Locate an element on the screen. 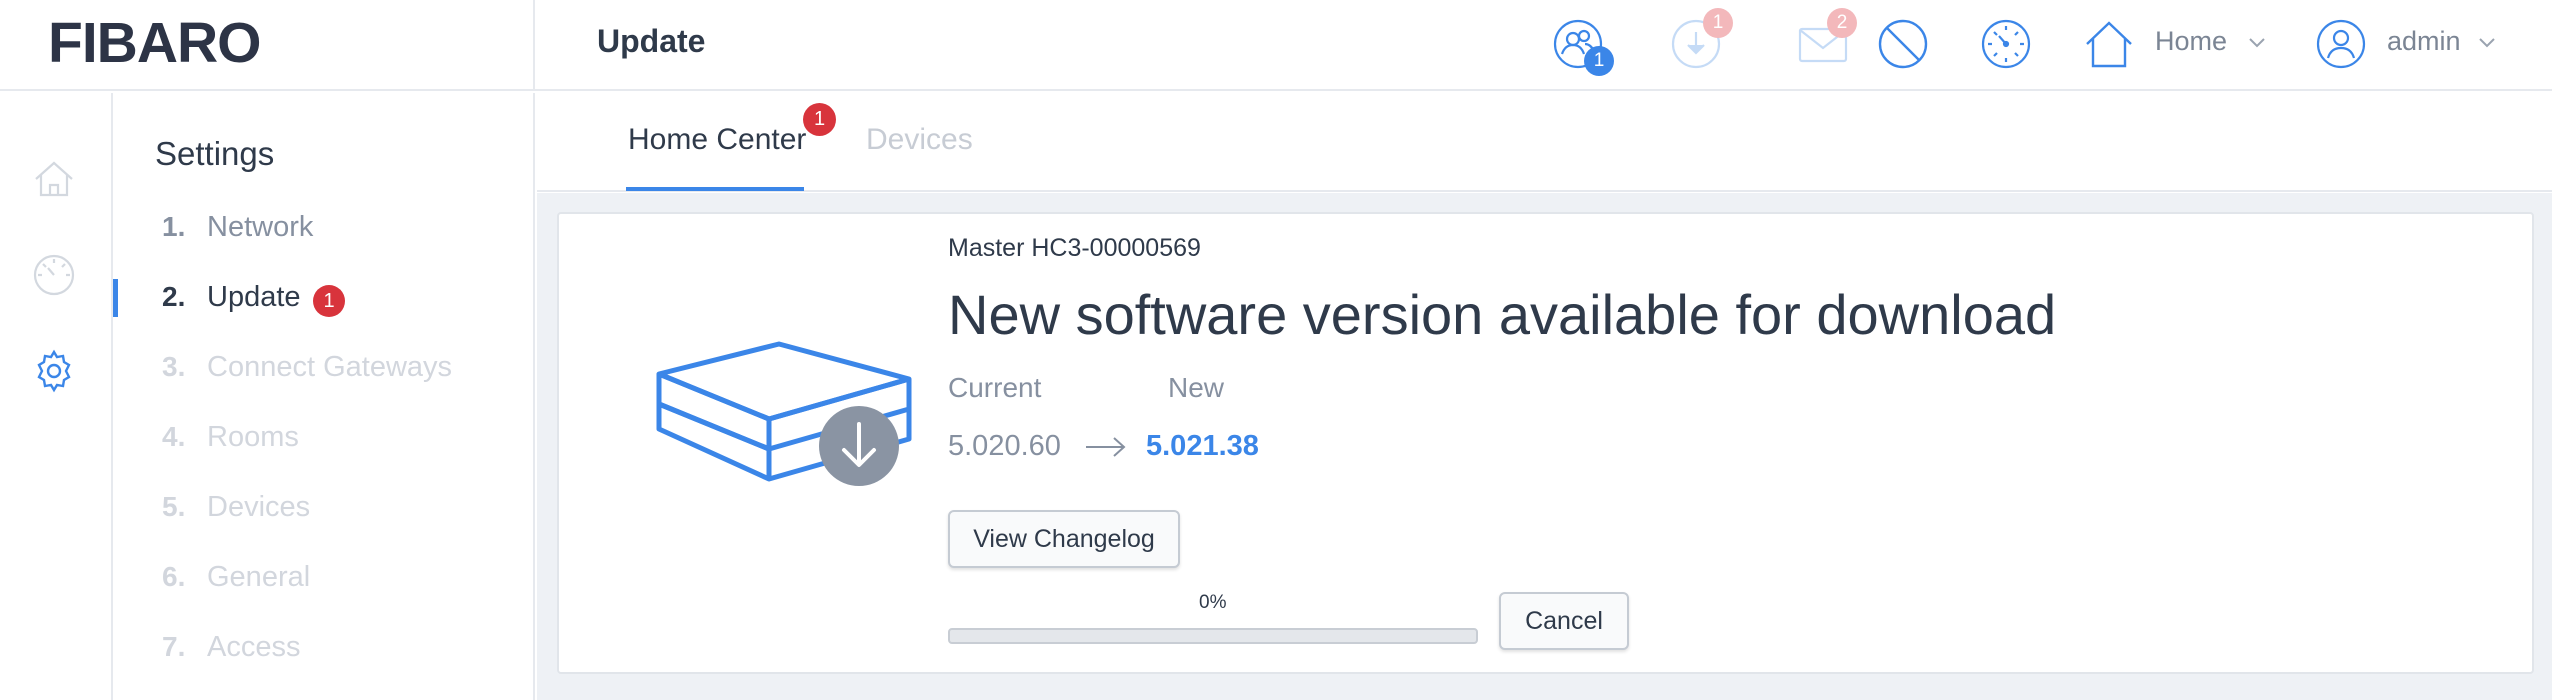  settings-item-update: 2. Update 1 is located at coordinates (323, 297).